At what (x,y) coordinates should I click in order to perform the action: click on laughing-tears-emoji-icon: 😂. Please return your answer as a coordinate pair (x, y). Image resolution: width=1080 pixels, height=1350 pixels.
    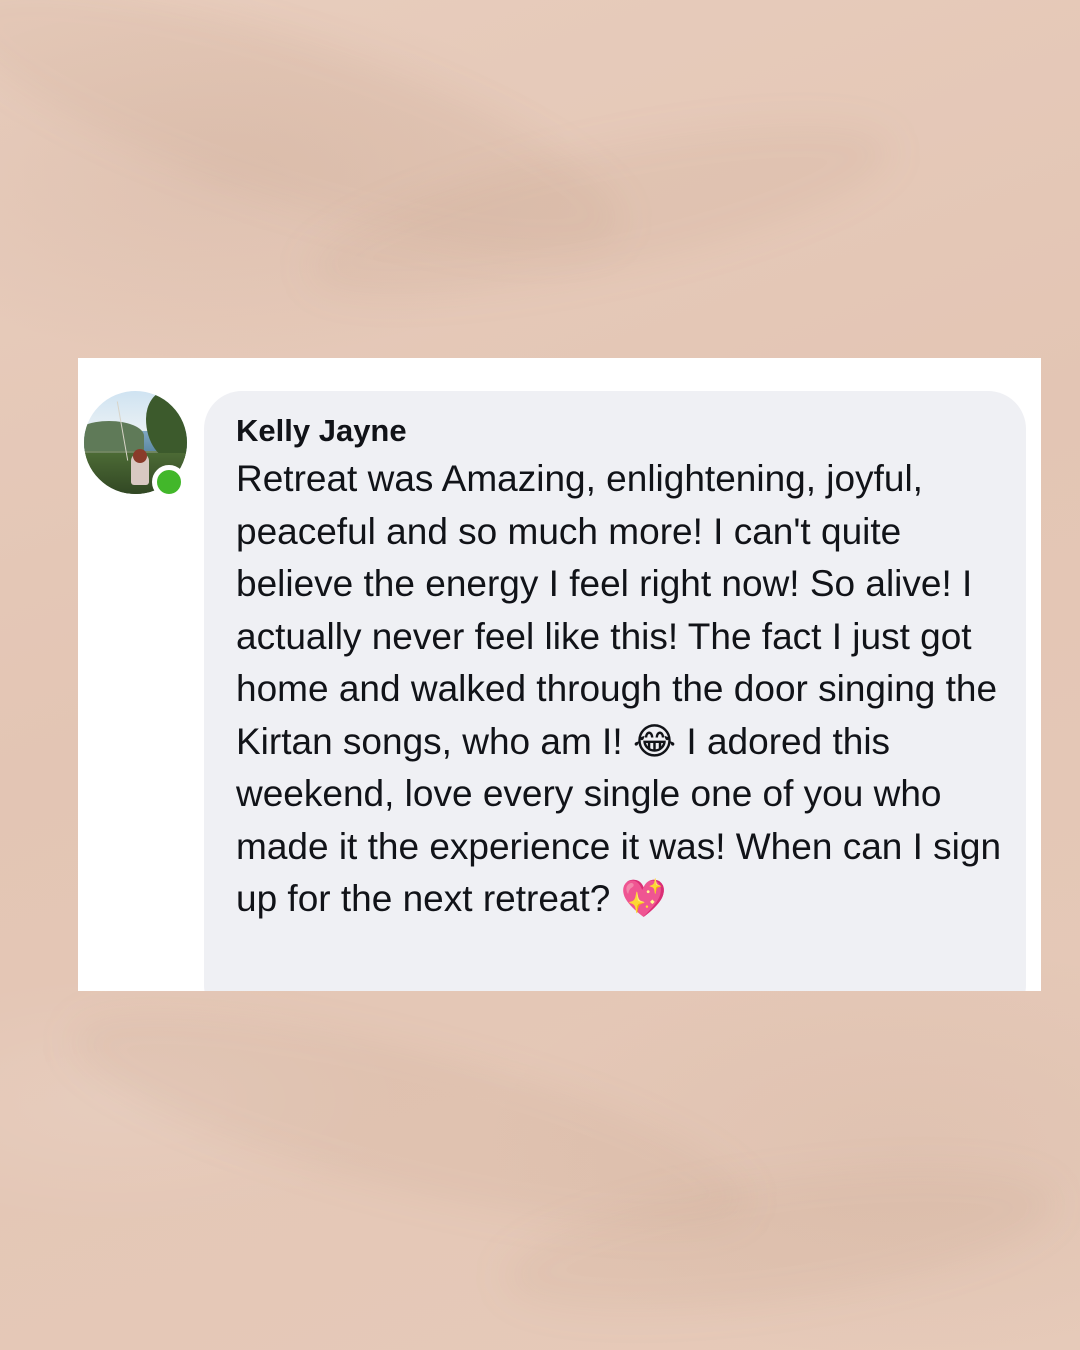
    Looking at the image, I should click on (654, 741).